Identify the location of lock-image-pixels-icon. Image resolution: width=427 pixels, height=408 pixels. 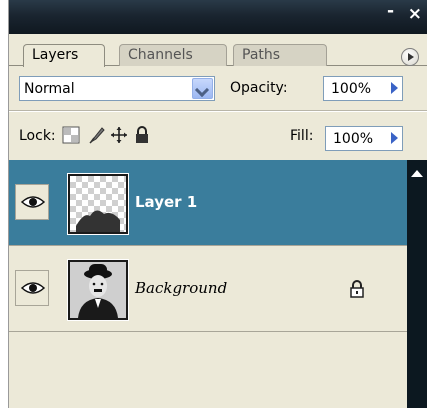
(97, 135).